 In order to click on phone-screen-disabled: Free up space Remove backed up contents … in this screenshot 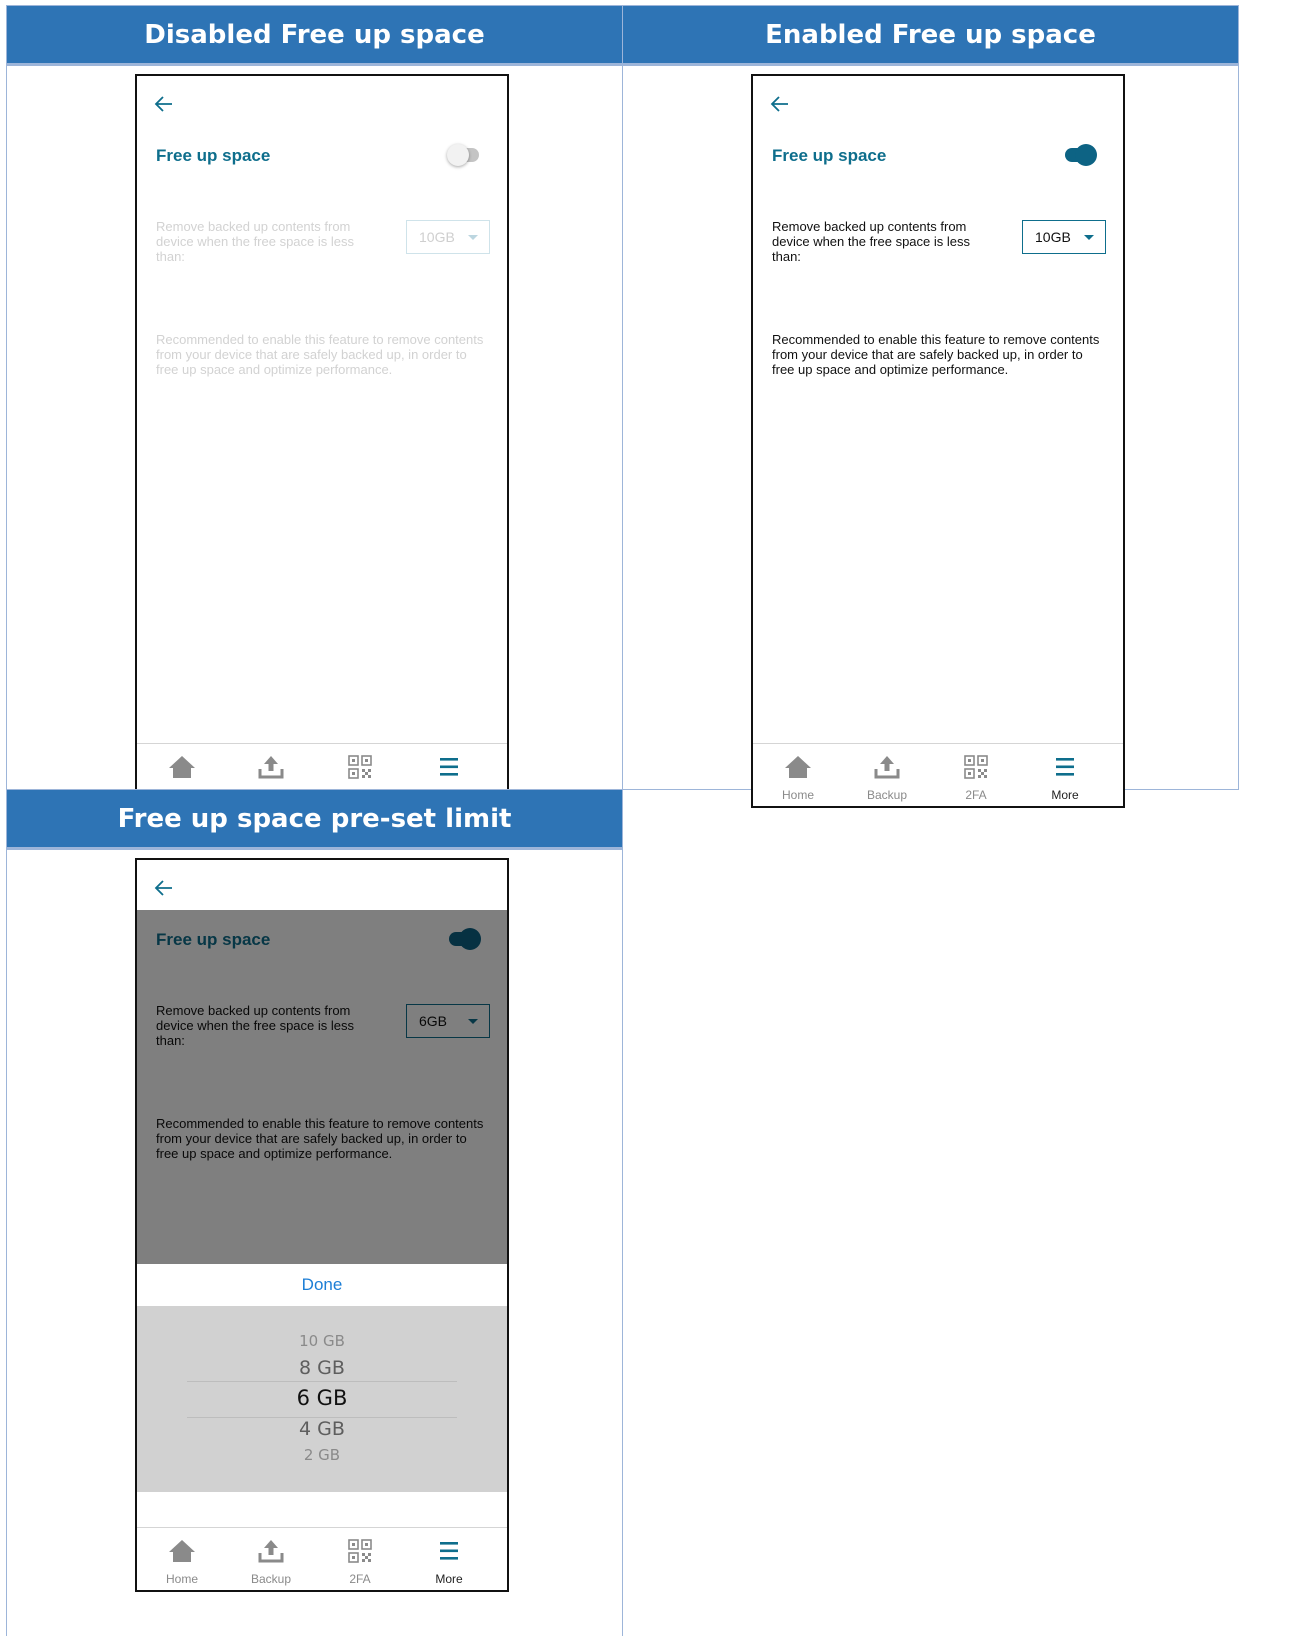, I will do `click(322, 441)`.